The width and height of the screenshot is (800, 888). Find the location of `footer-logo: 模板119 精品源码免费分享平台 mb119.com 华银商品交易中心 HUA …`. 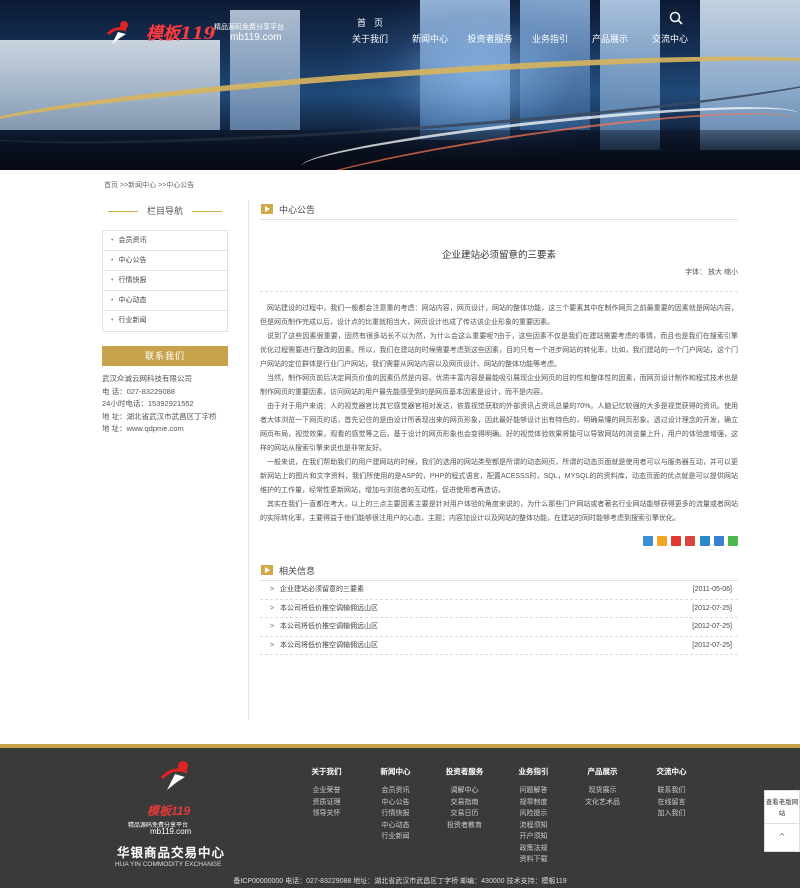

footer-logo: 模板119 精品源码免费分享平台 mb119.com 华银商品交易中心 HUA … is located at coordinates (177, 813).